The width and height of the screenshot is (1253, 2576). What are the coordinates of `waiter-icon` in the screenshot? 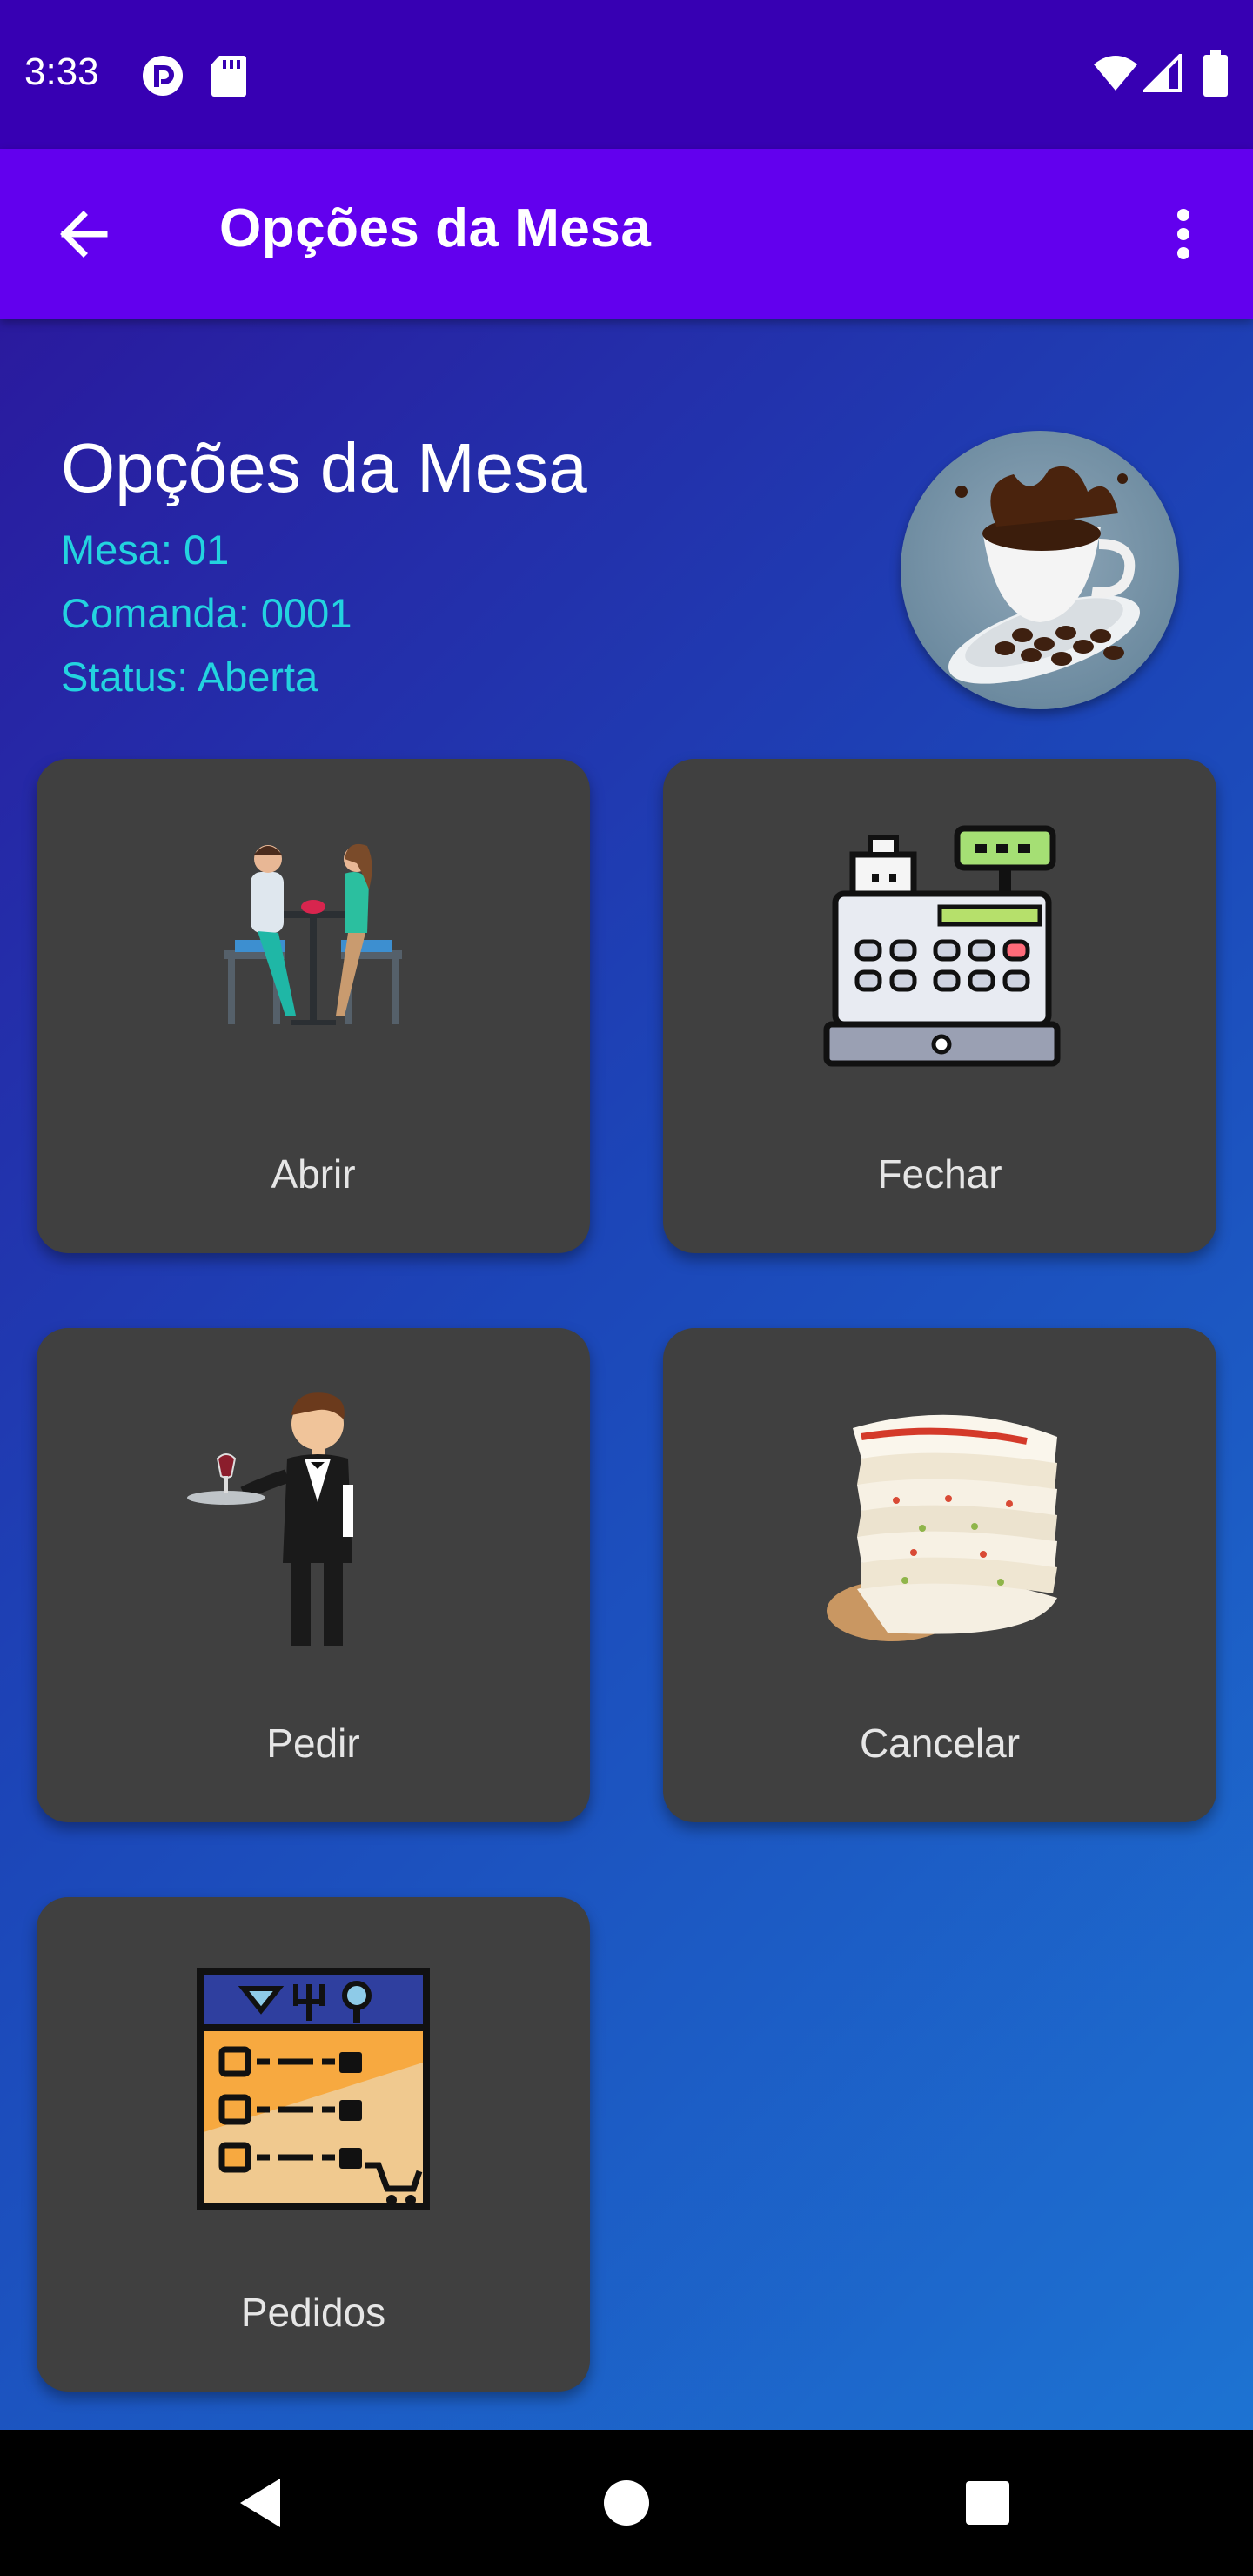 It's located at (270, 1519).